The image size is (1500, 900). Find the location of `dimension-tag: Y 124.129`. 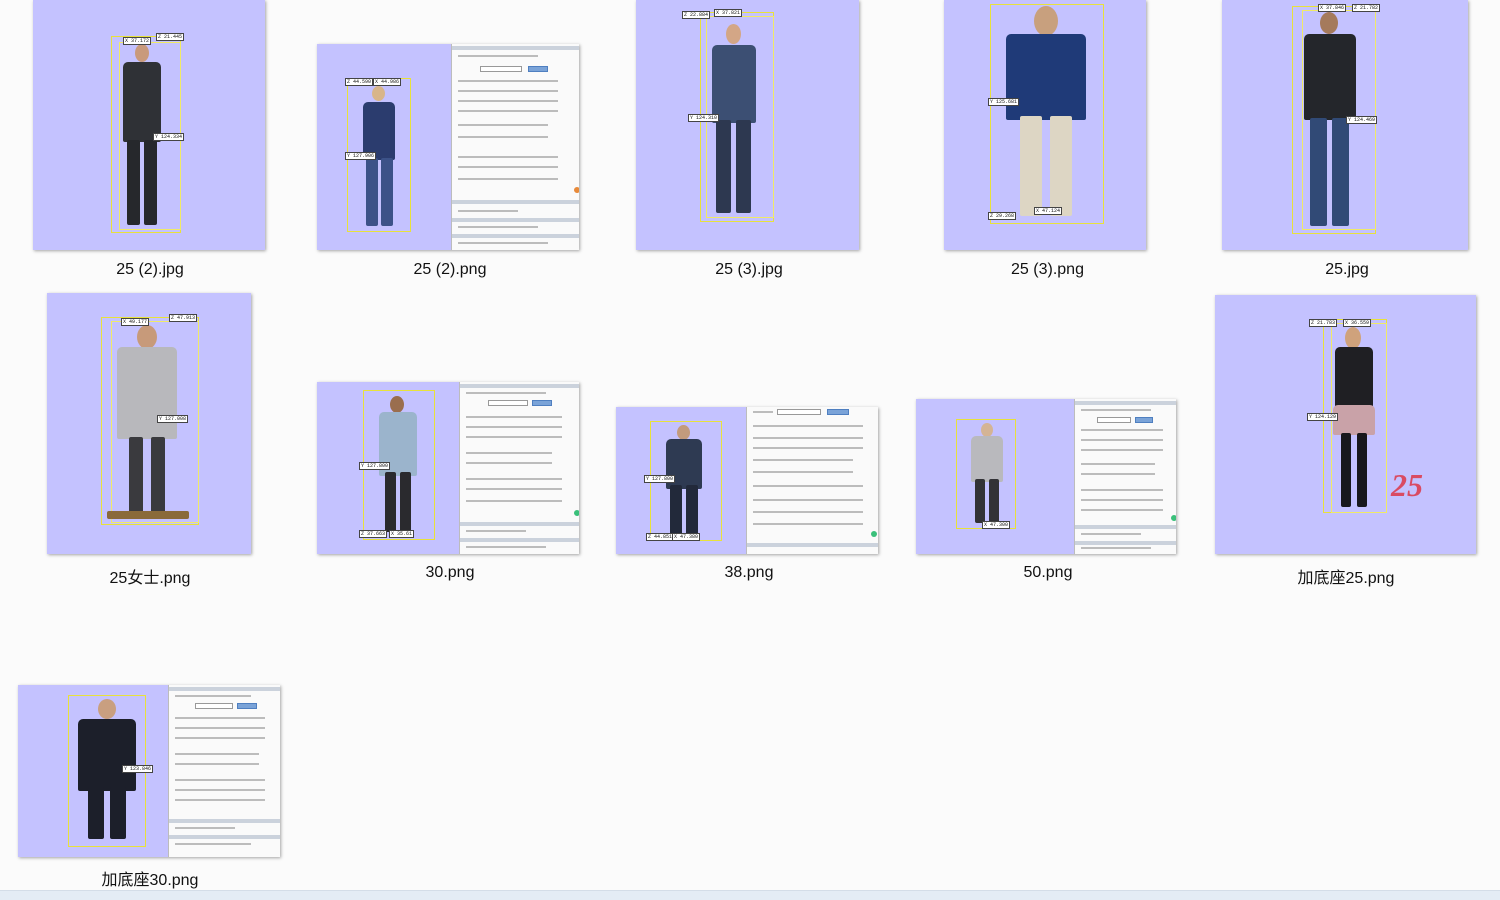

dimension-tag: Y 124.129 is located at coordinates (1323, 417).